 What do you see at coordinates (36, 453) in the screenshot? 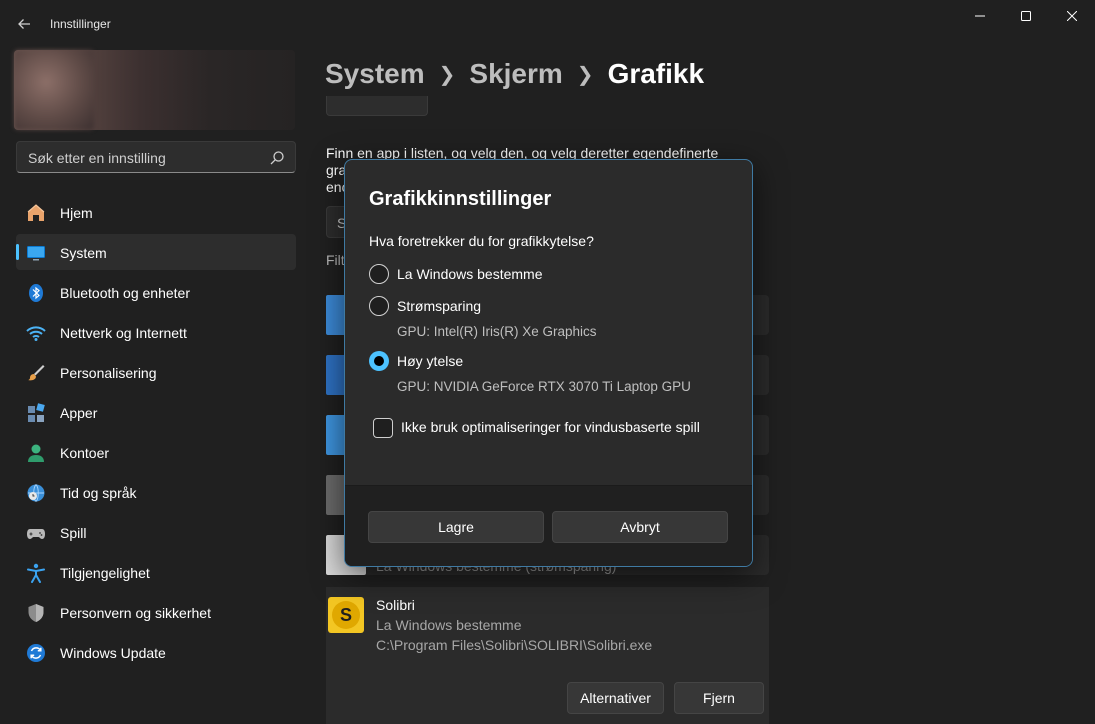
I see `person-icon` at bounding box center [36, 453].